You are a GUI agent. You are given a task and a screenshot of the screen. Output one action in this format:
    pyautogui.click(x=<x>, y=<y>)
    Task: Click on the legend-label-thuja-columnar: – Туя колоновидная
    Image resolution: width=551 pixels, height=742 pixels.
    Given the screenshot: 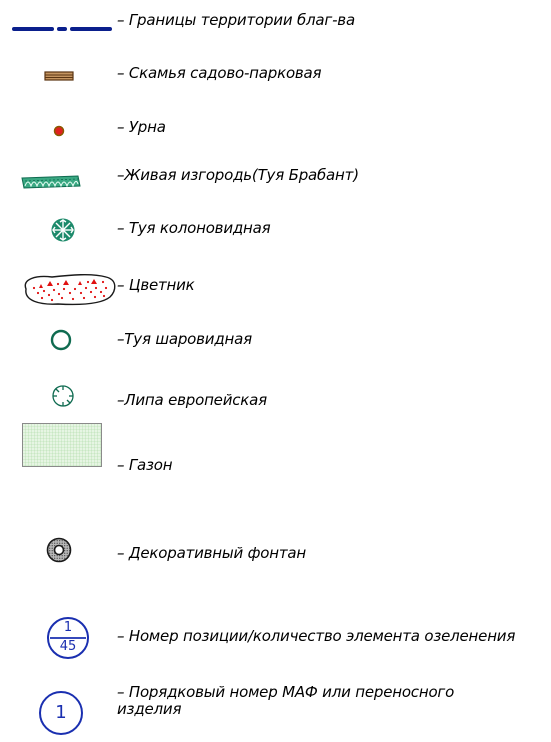 What is the action you would take?
    pyautogui.click(x=194, y=228)
    